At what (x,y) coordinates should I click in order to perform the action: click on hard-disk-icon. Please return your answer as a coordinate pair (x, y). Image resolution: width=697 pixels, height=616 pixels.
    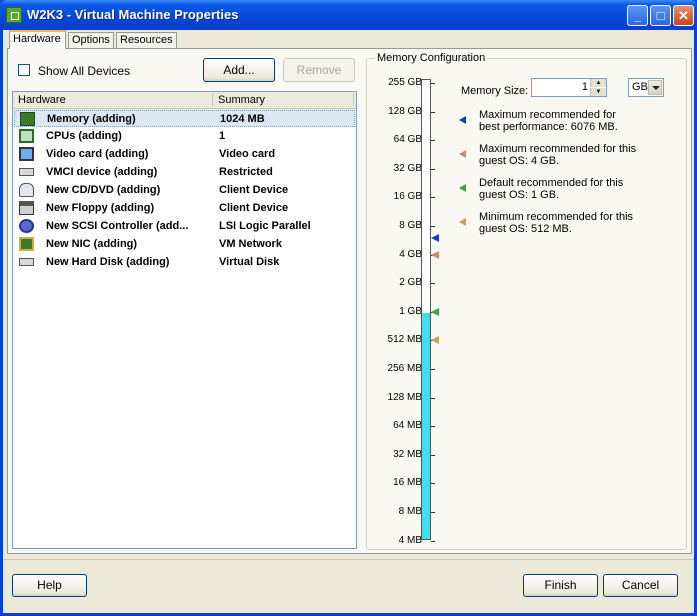
    Looking at the image, I should click on (26, 262).